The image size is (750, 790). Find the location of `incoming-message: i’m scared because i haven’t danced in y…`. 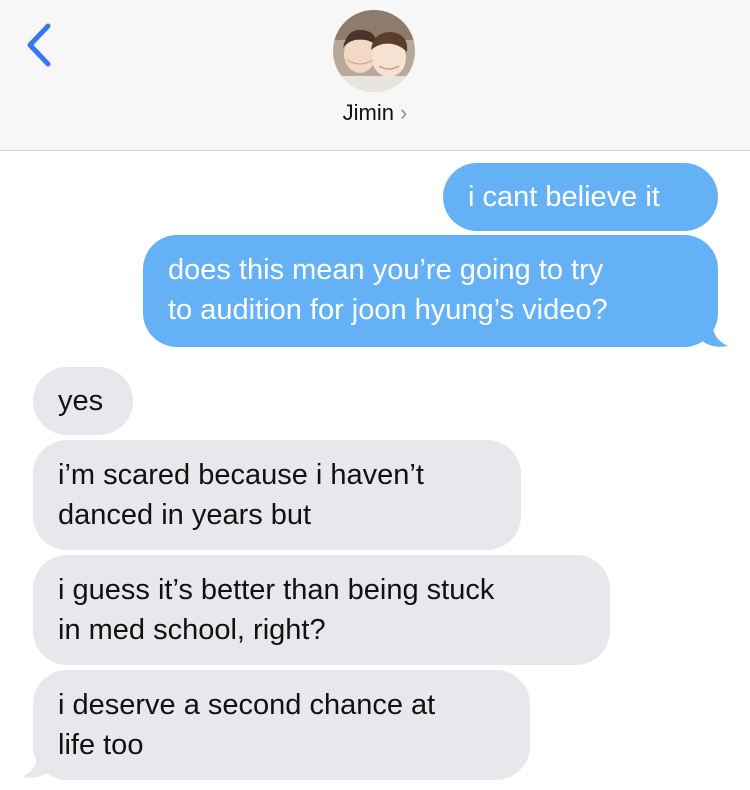

incoming-message: i’m scared because i haven’t danced in y… is located at coordinates (277, 495).